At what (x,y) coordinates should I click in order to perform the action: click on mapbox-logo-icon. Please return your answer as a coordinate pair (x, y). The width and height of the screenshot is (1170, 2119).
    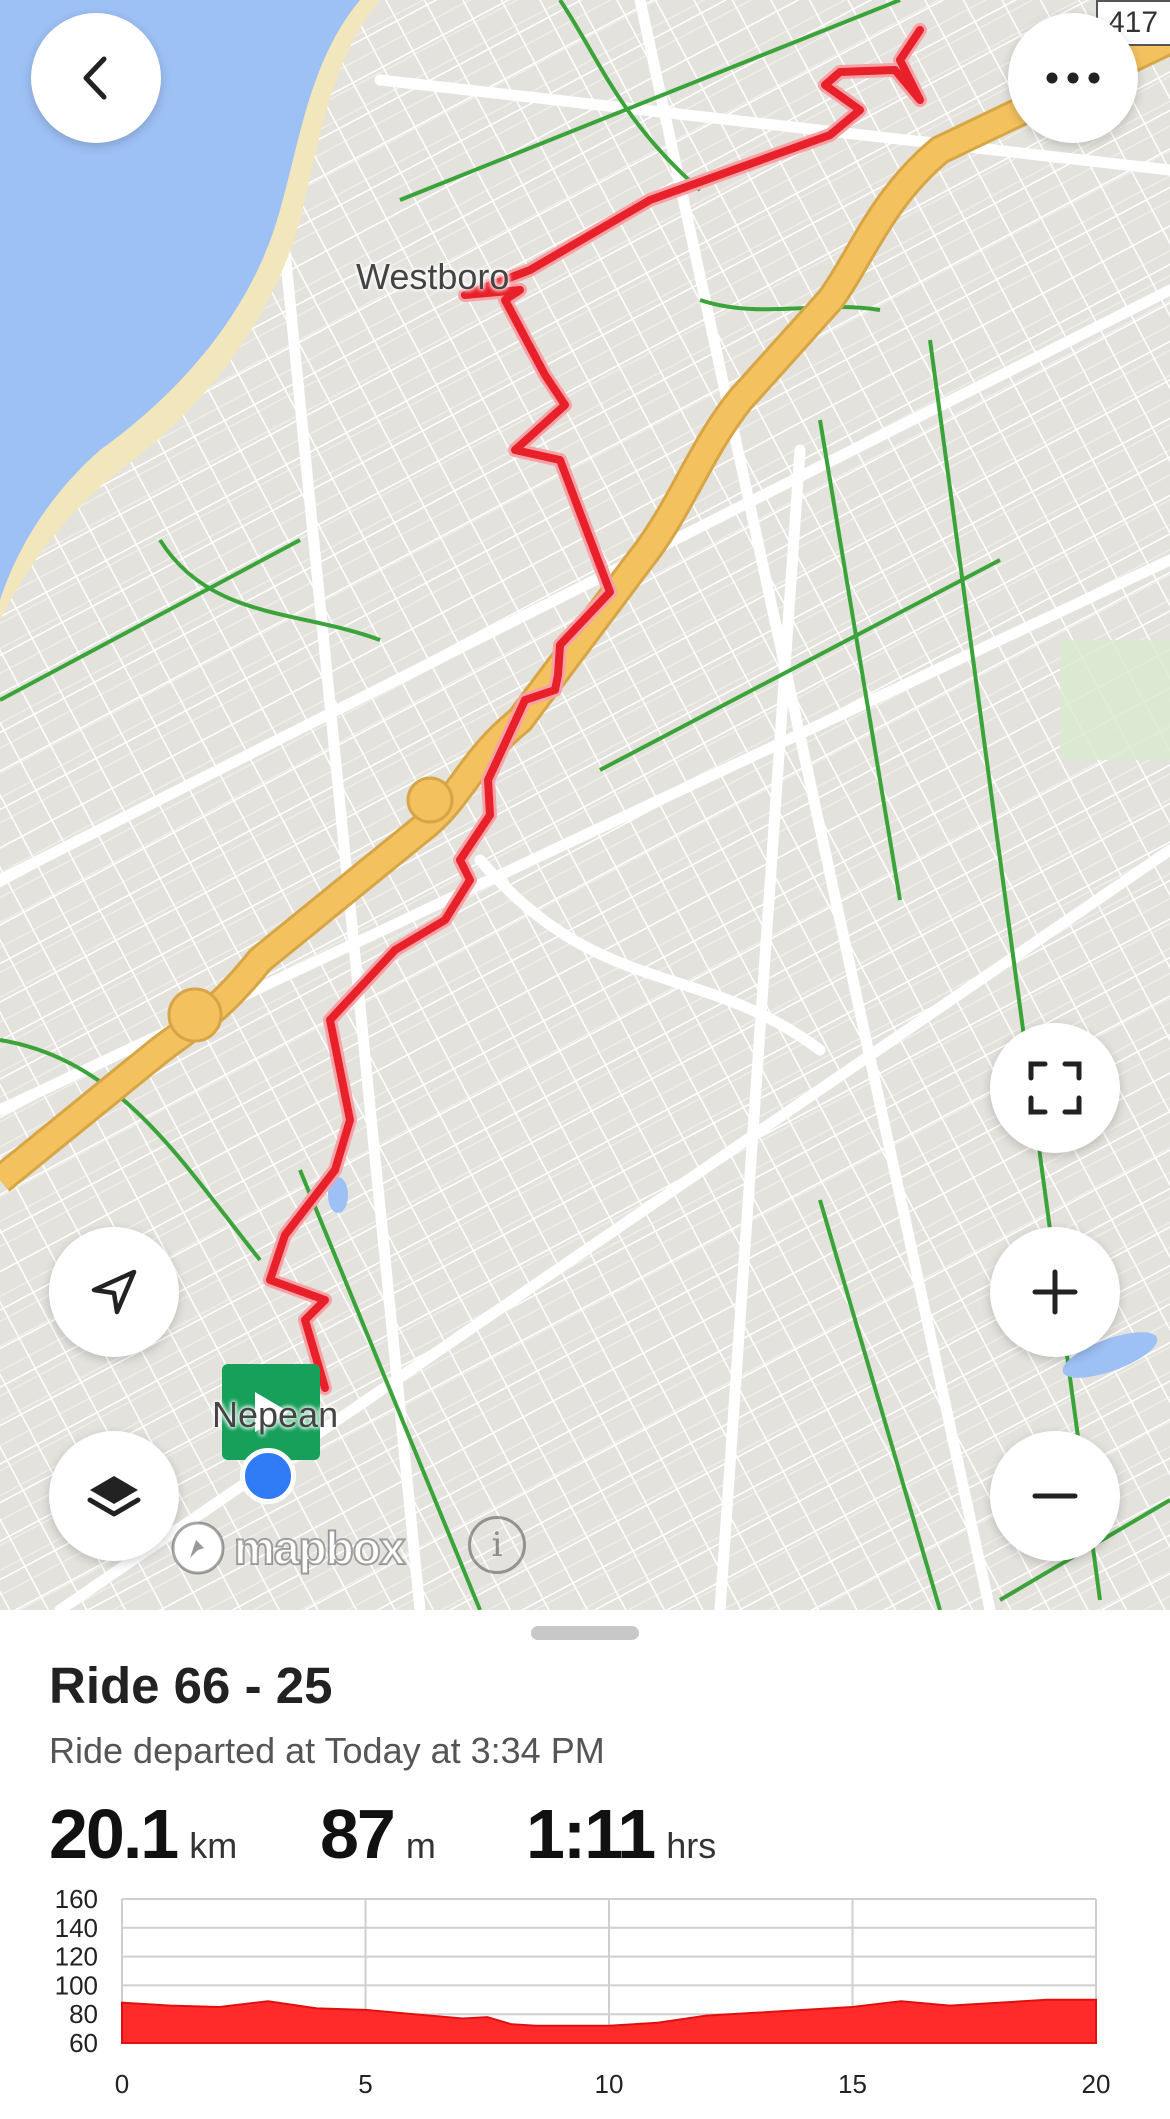
    Looking at the image, I should click on (198, 1548).